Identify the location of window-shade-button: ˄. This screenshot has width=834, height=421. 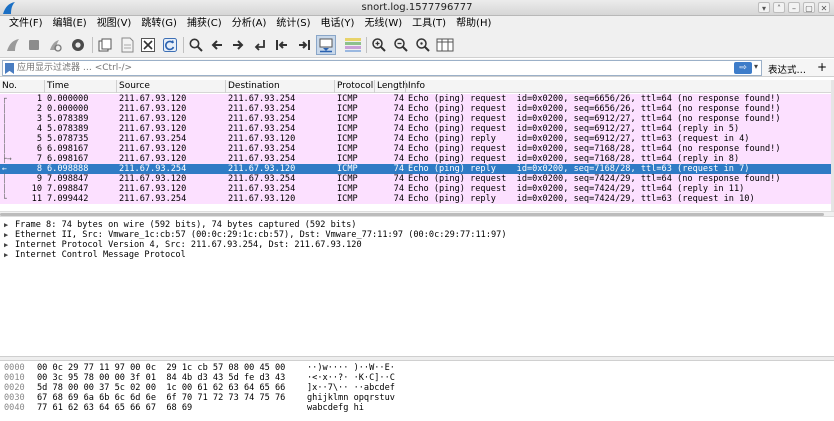
(779, 7).